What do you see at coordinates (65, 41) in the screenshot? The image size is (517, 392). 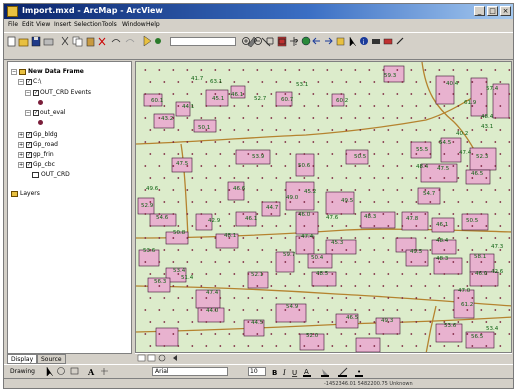 I see `cut-icon` at bounding box center [65, 41].